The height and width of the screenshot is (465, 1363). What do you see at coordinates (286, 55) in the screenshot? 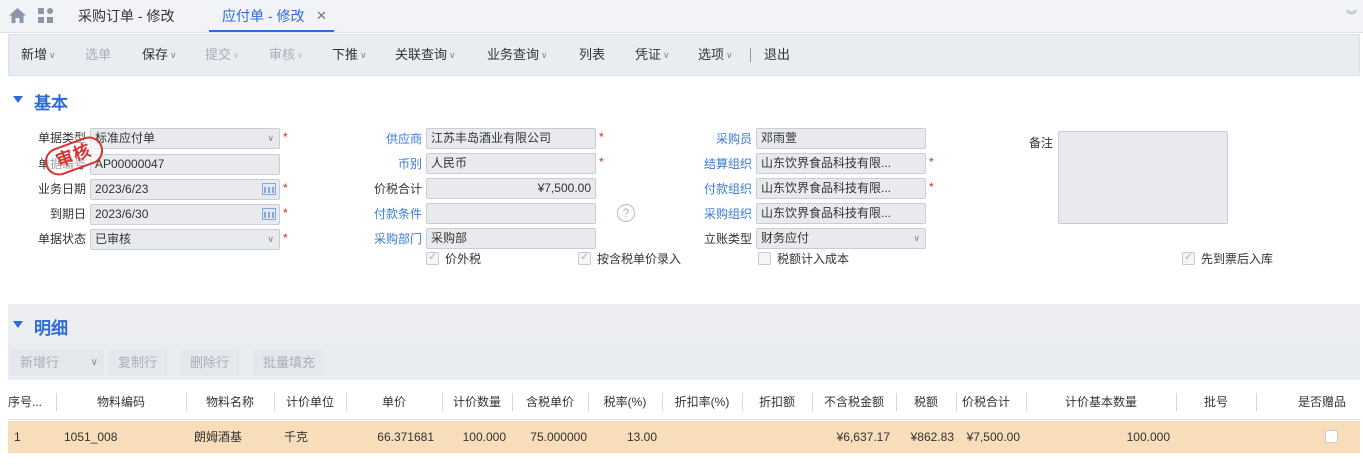
I see `audit-button: 审核 ∨` at bounding box center [286, 55].